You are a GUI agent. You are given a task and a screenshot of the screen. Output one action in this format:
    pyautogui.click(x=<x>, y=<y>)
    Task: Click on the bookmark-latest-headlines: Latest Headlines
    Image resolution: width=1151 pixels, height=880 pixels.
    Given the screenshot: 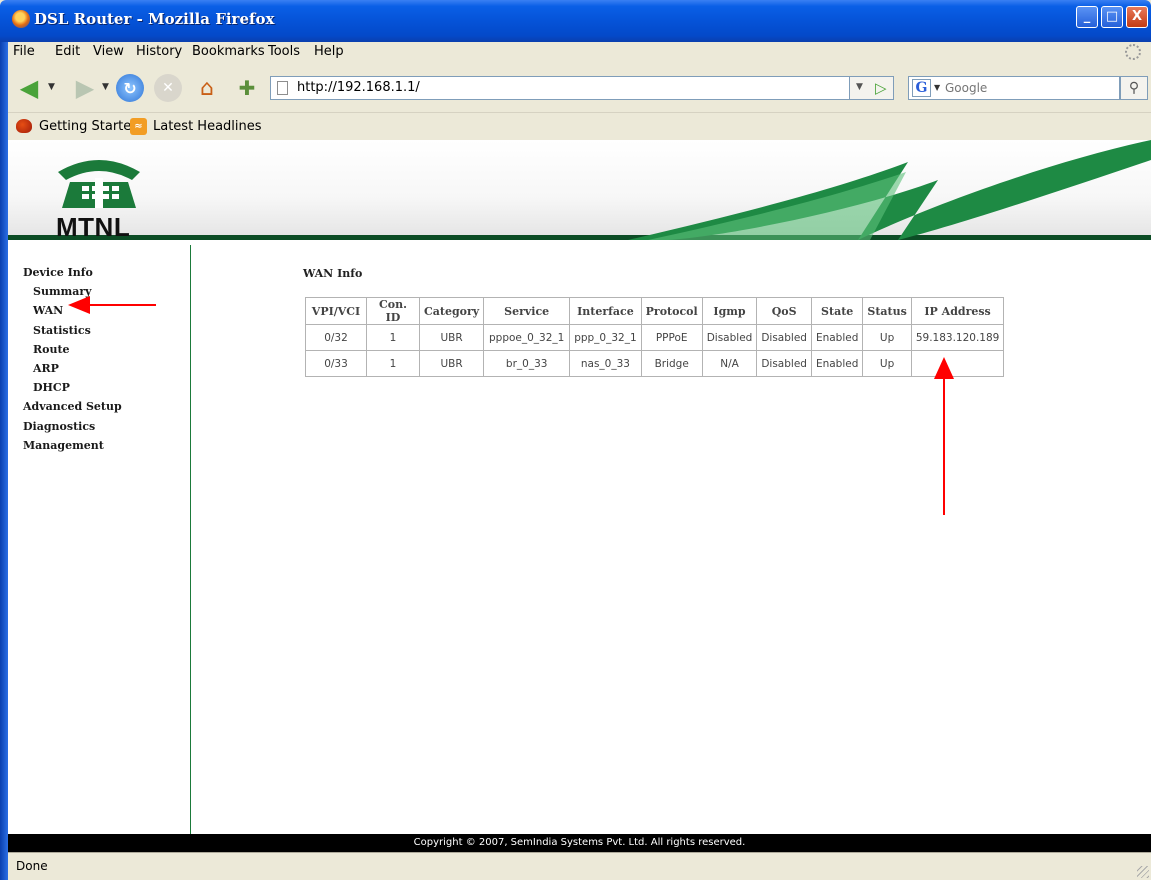 What is the action you would take?
    pyautogui.click(x=207, y=126)
    